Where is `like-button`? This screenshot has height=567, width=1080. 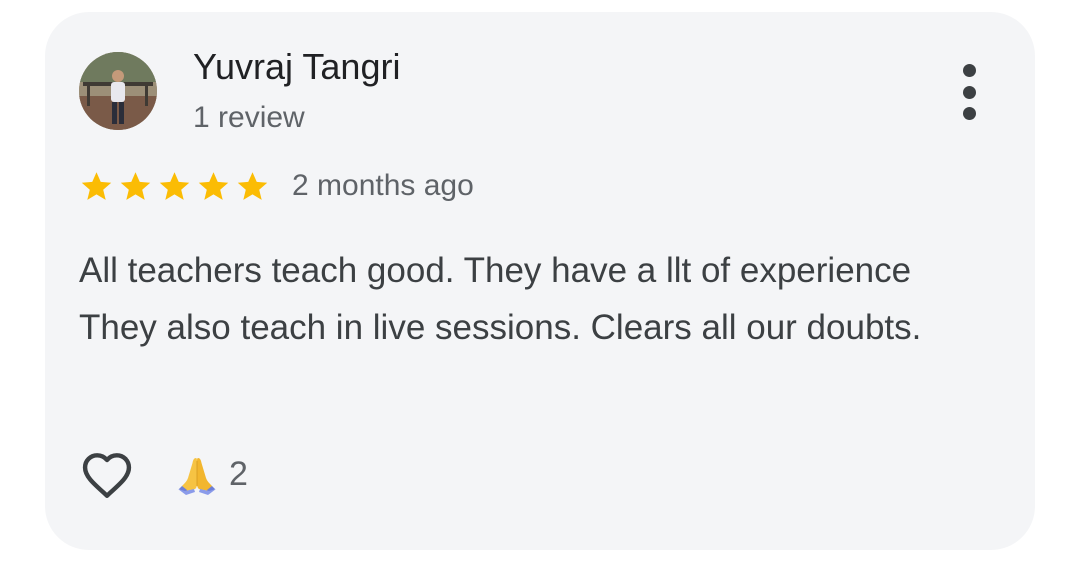
like-button is located at coordinates (107, 474).